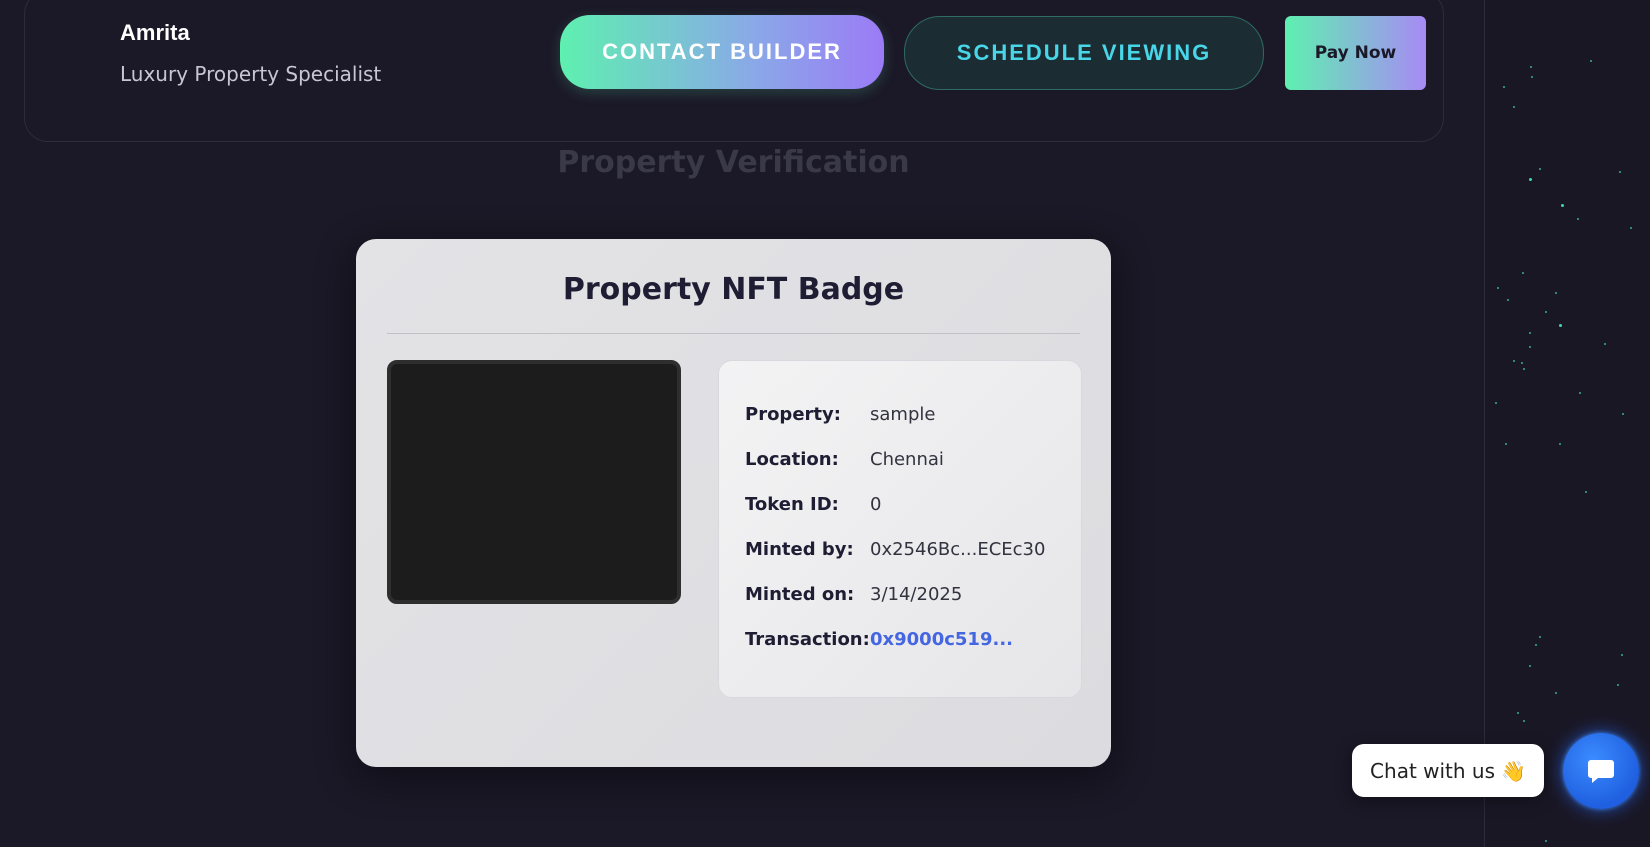 This screenshot has width=1650, height=847. I want to click on schedule-viewing-button: SCHEDULE VIEWING, so click(1084, 53).